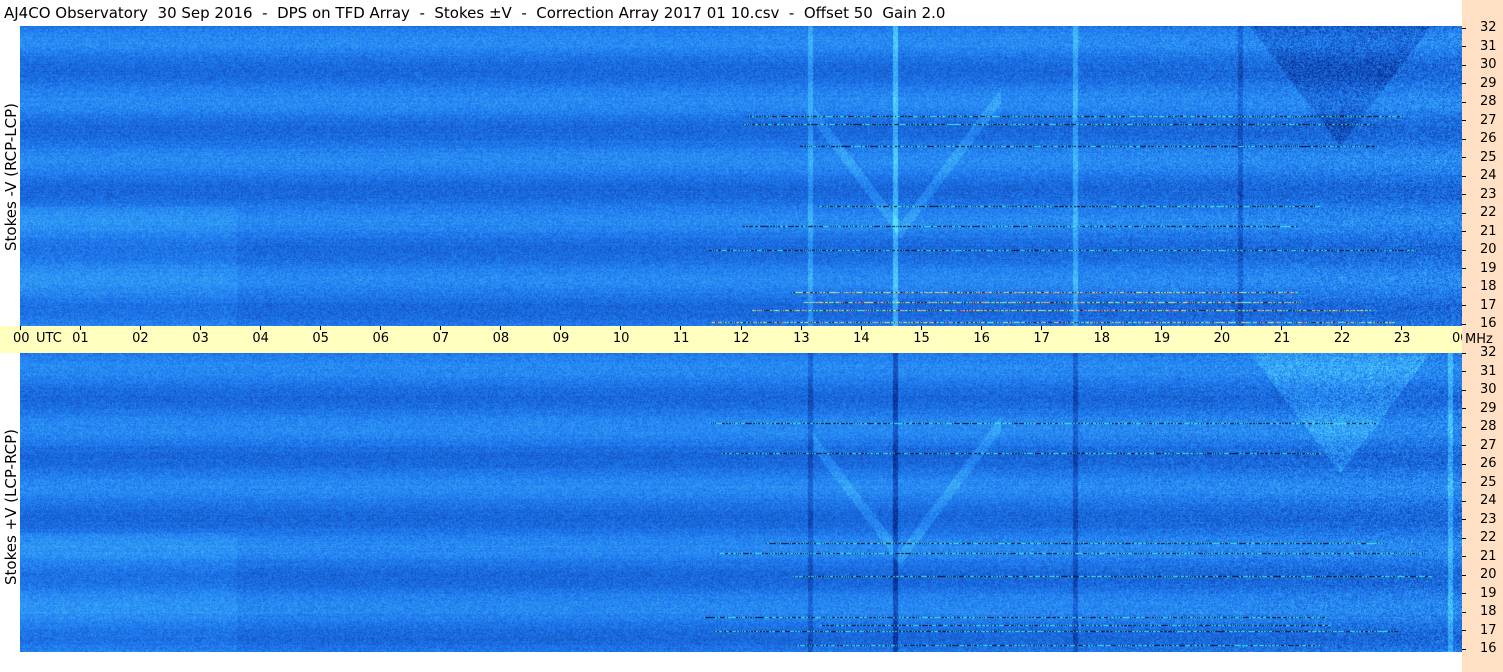  I want to click on time-tick-label: 03, so click(200, 338).